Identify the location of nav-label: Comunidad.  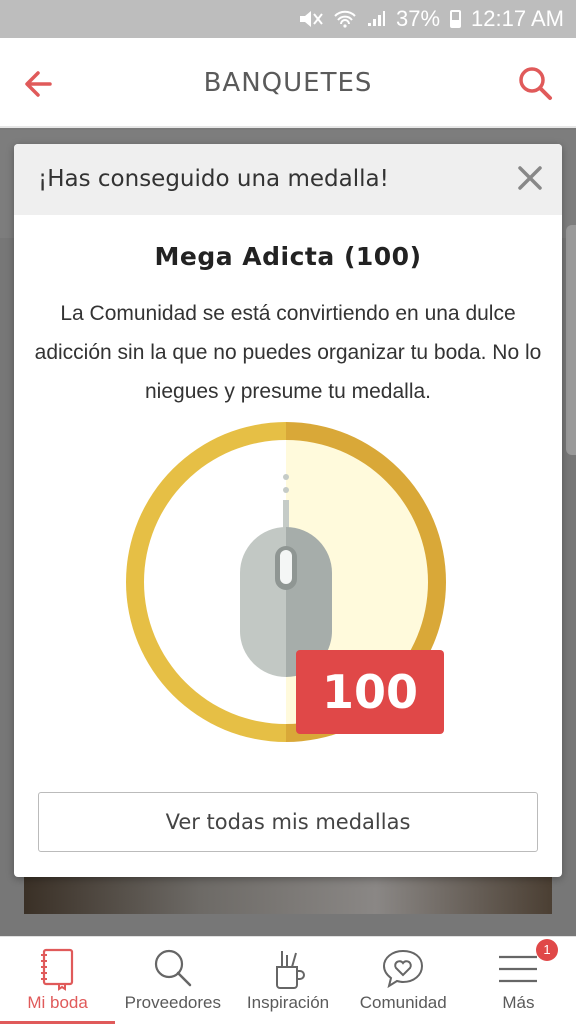
(403, 1002).